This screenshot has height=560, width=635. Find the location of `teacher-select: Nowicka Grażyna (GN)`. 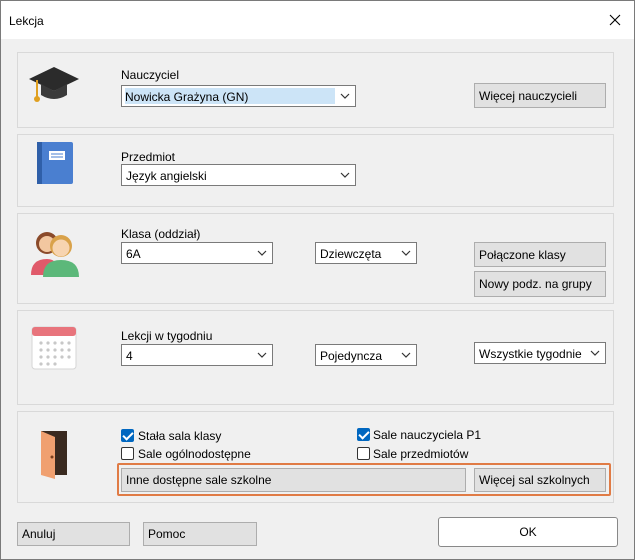

teacher-select: Nowicka Grażyna (GN) is located at coordinates (238, 96).